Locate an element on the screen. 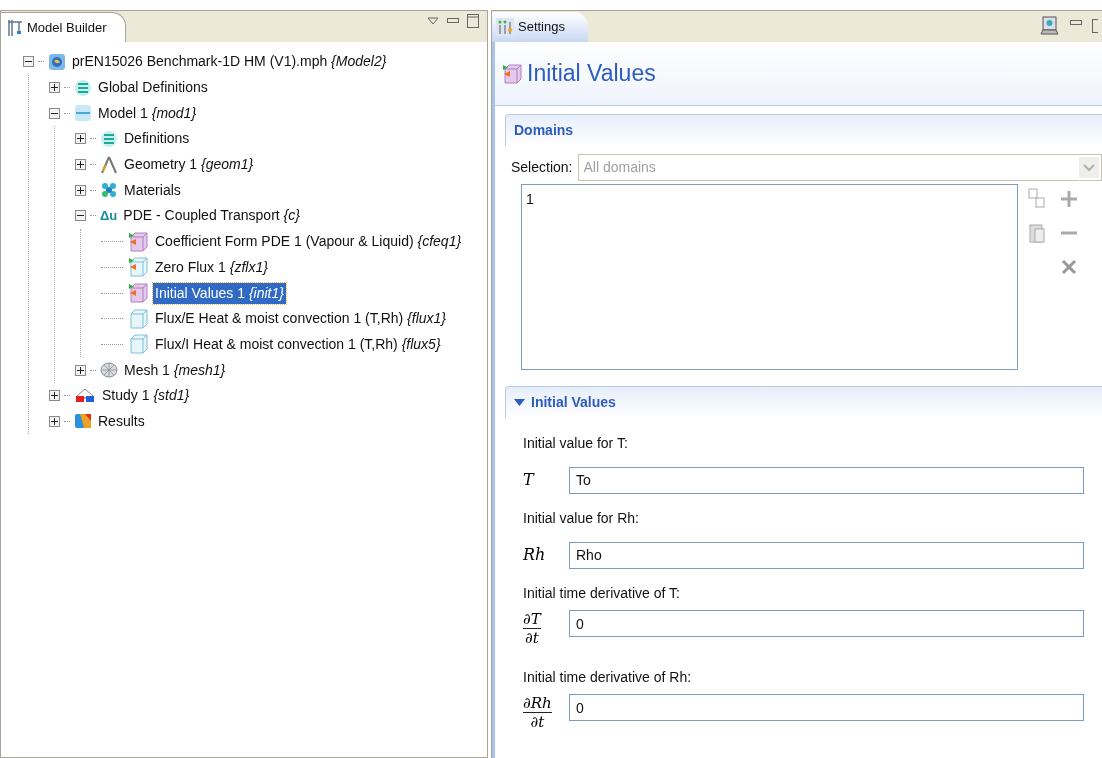  value-field: Rho is located at coordinates (826, 555).